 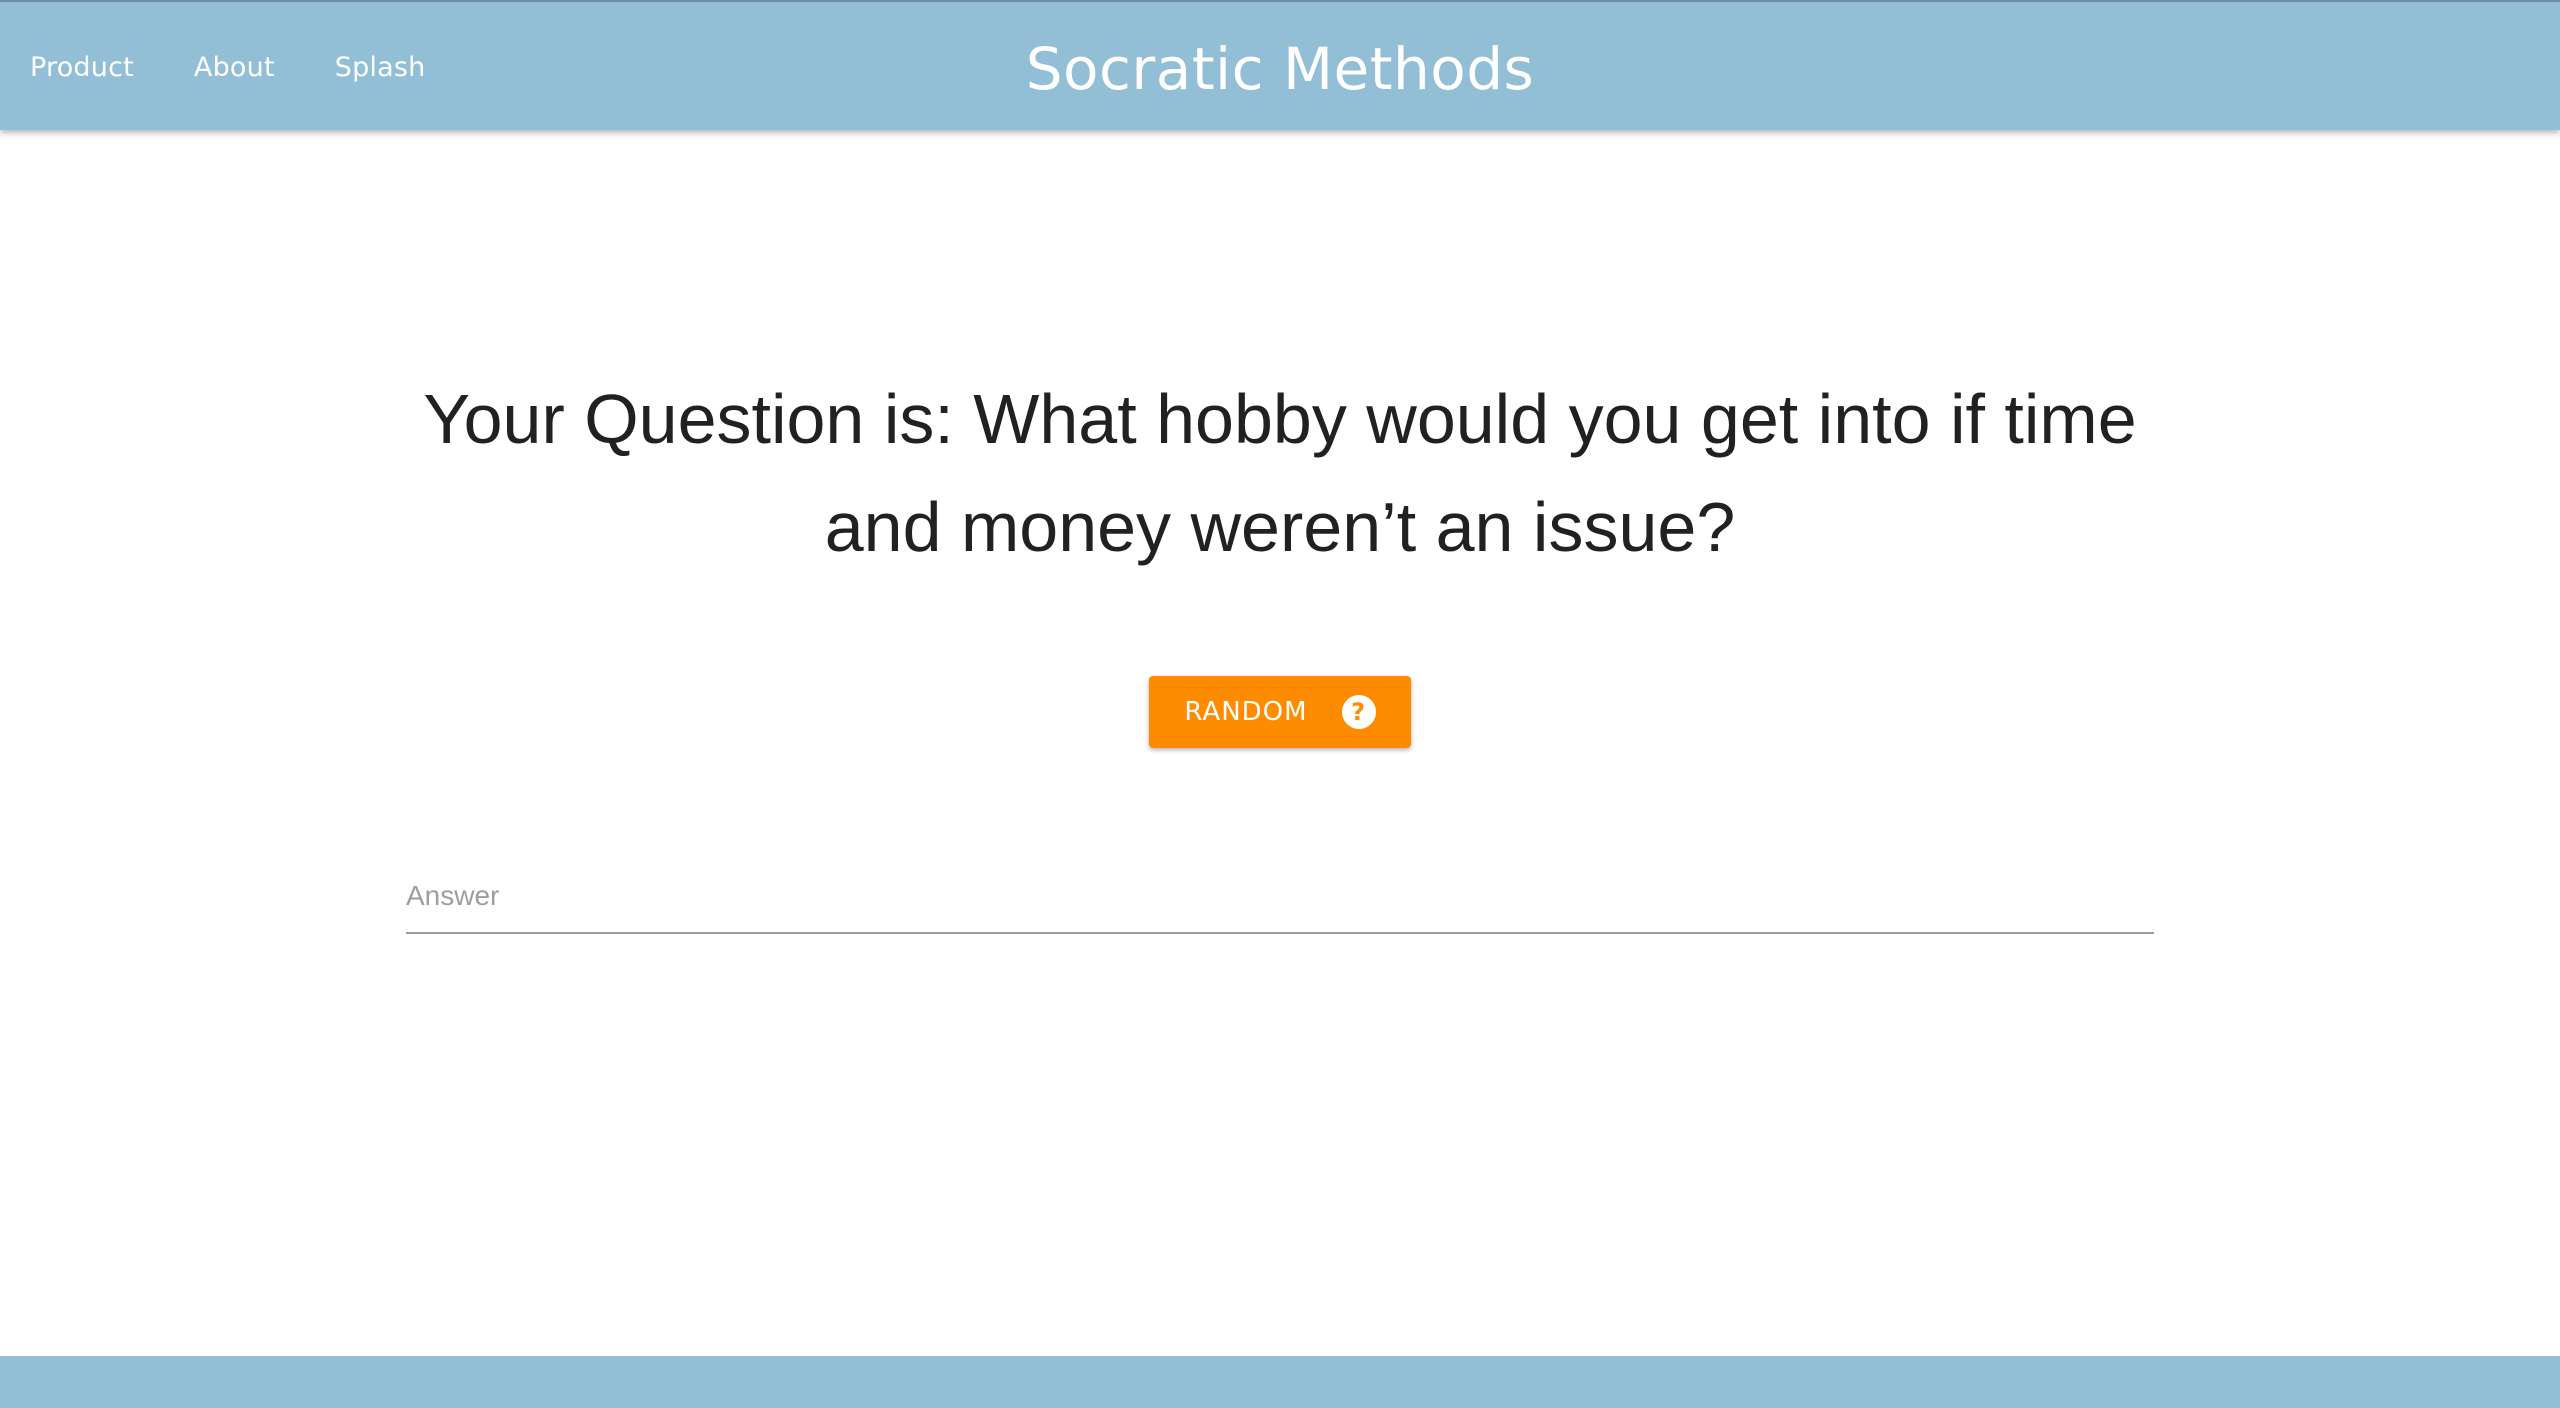 I want to click on random-button-label: RANDOM, so click(x=1246, y=712).